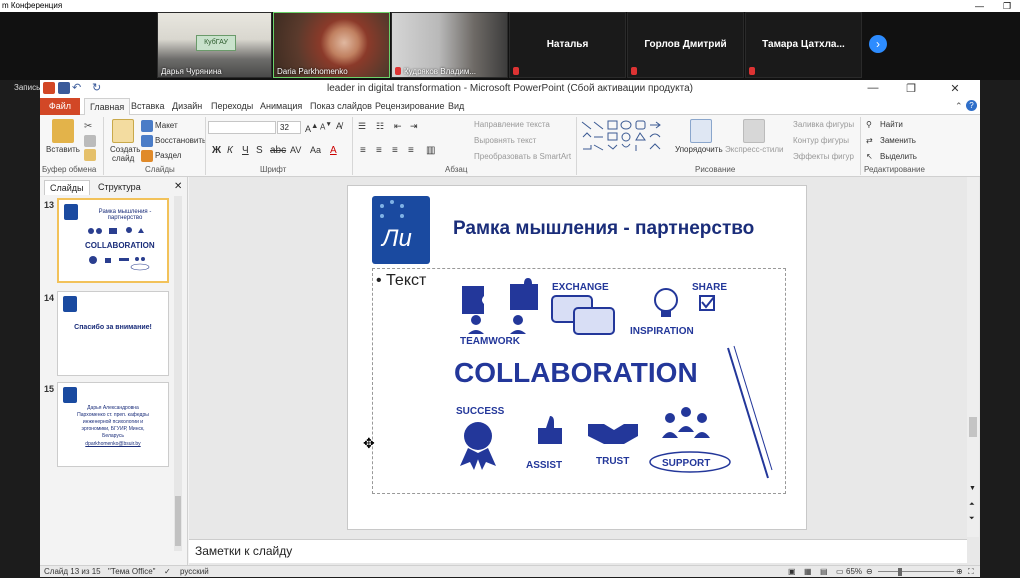  I want to click on grow-font-icon: A▲, so click(311, 127).